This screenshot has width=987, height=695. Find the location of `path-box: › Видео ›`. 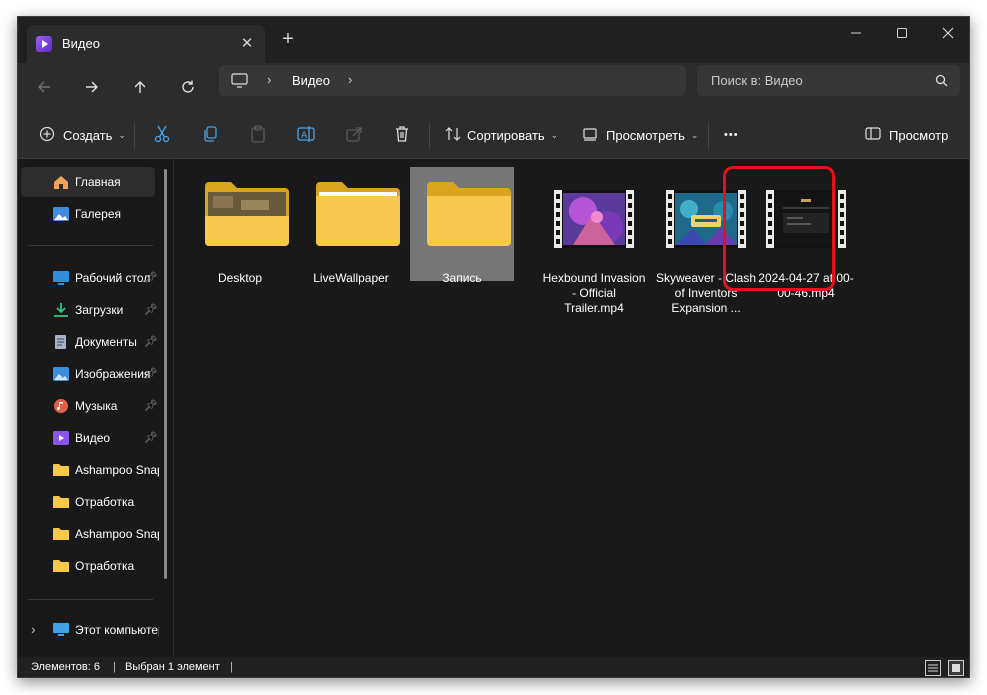

path-box: › Видео › is located at coordinates (452, 80).